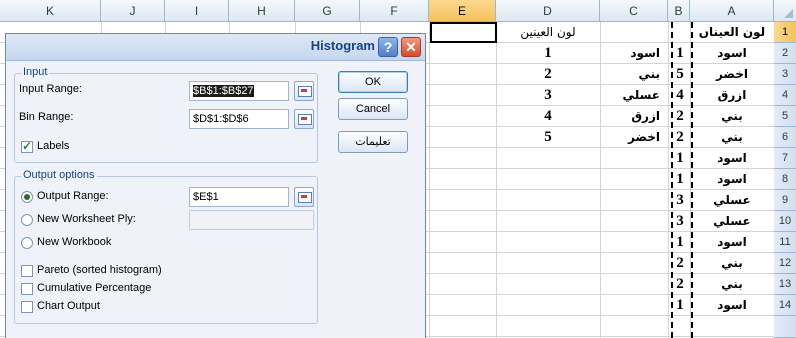 Image resolution: width=796 pixels, height=338 pixels. I want to click on row-header: 1, so click(785, 32).